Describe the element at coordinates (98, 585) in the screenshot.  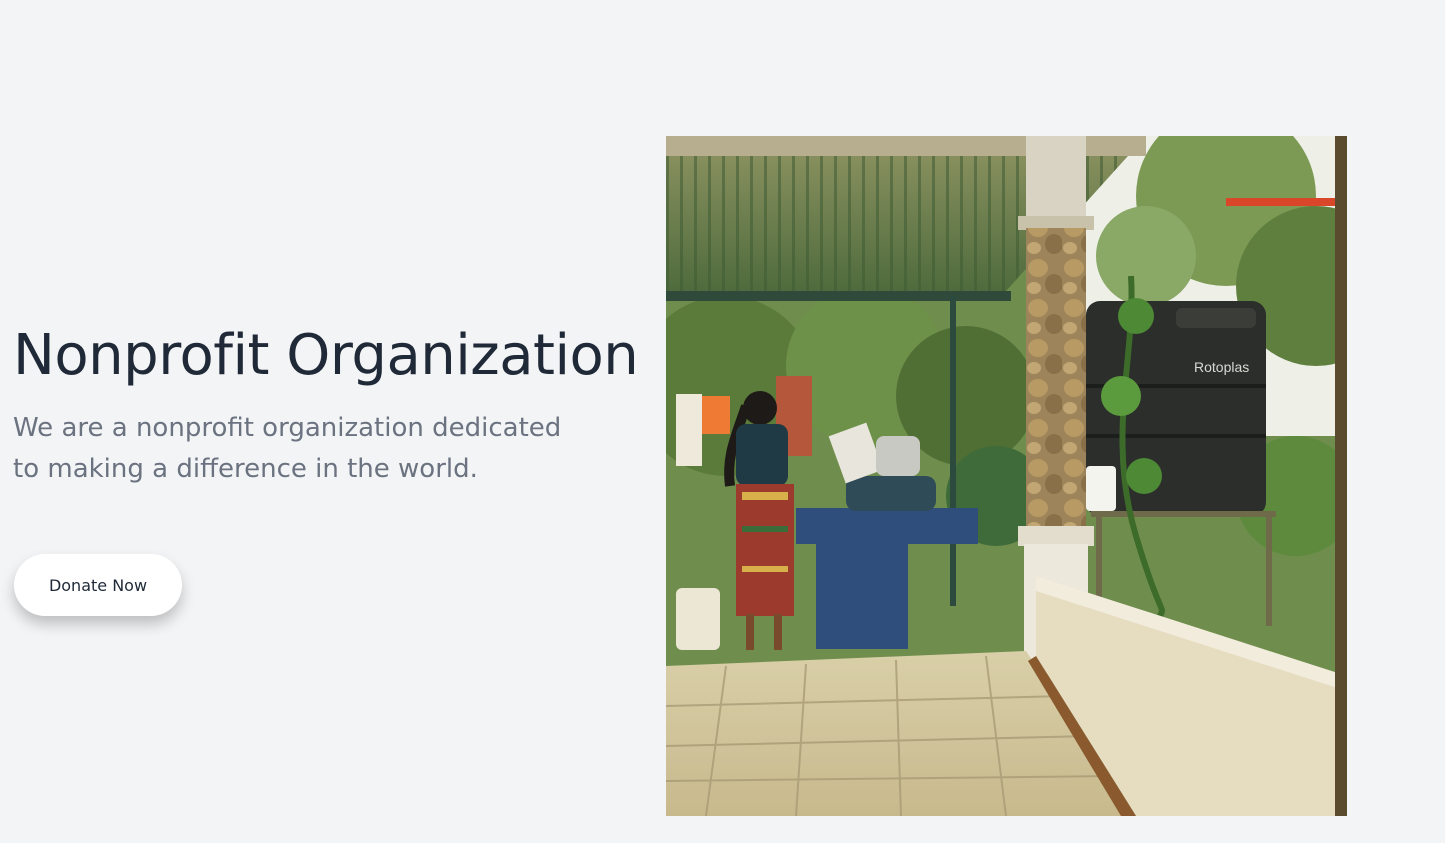
I see `donate-button: Donate Now` at that location.